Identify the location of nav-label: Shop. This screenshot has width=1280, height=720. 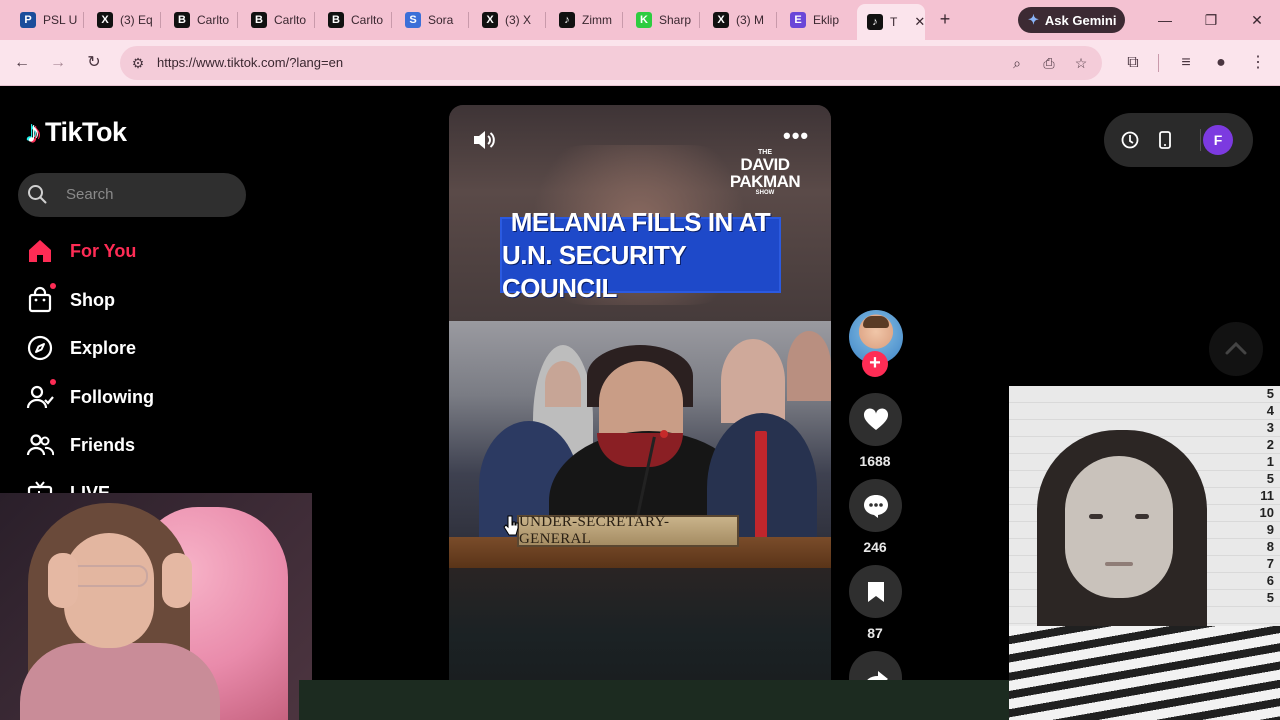
(92, 299).